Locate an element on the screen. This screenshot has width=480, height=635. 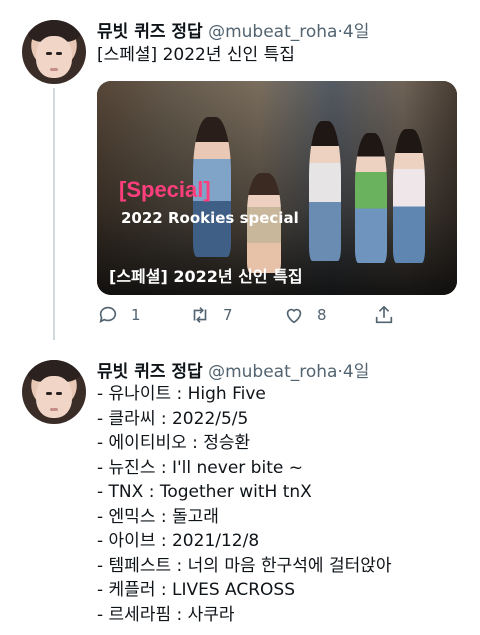
reply-icon is located at coordinates (108, 314).